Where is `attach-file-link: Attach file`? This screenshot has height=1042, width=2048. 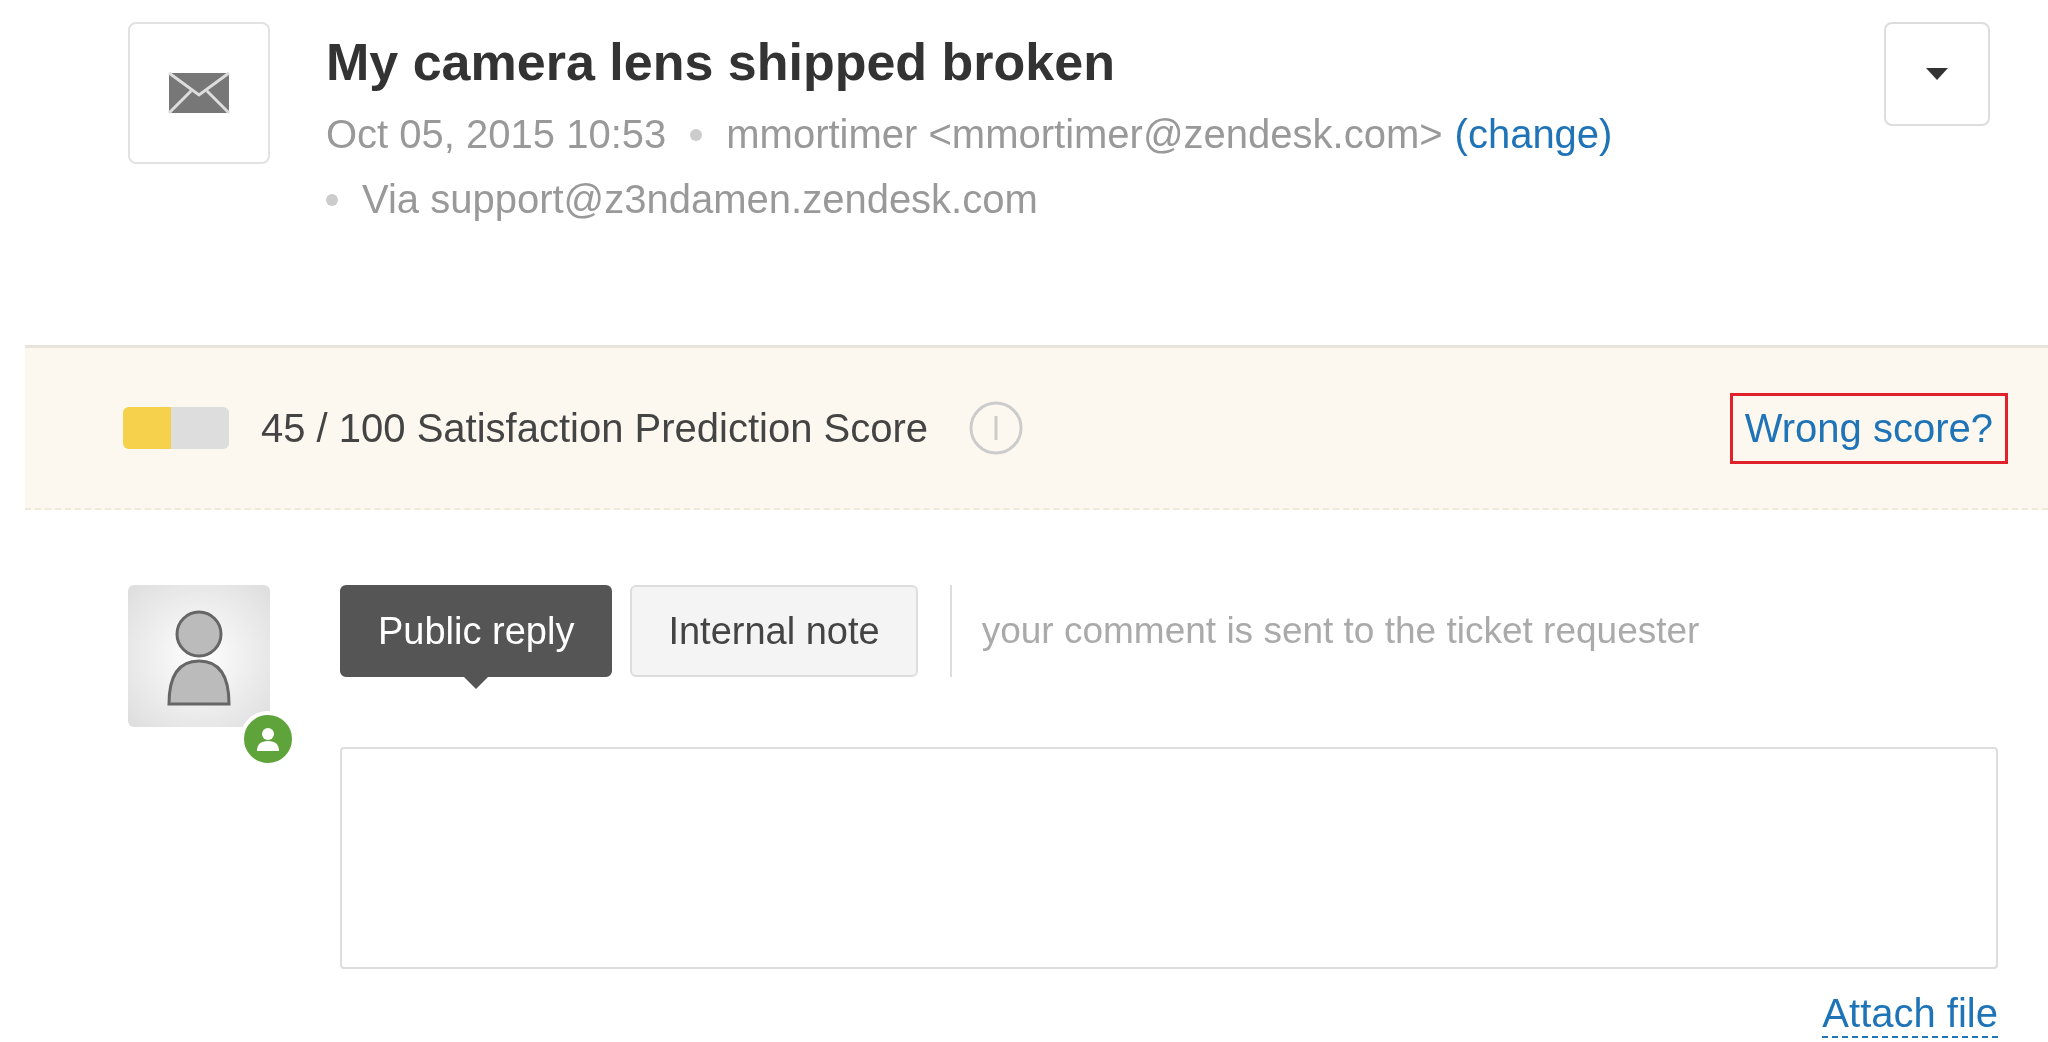
attach-file-link: Attach file is located at coordinates (1910, 1014).